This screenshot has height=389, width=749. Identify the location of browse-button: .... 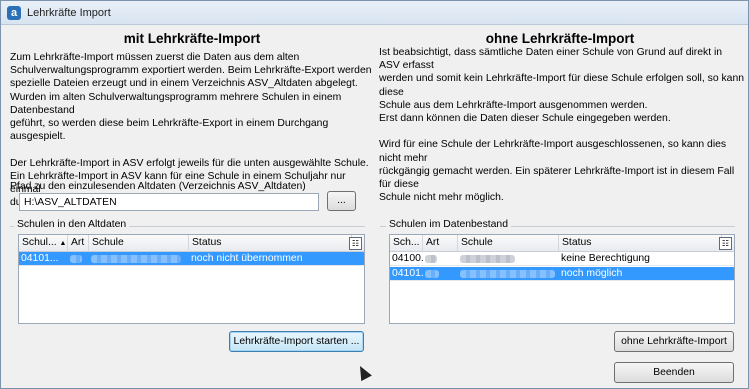
(341, 201).